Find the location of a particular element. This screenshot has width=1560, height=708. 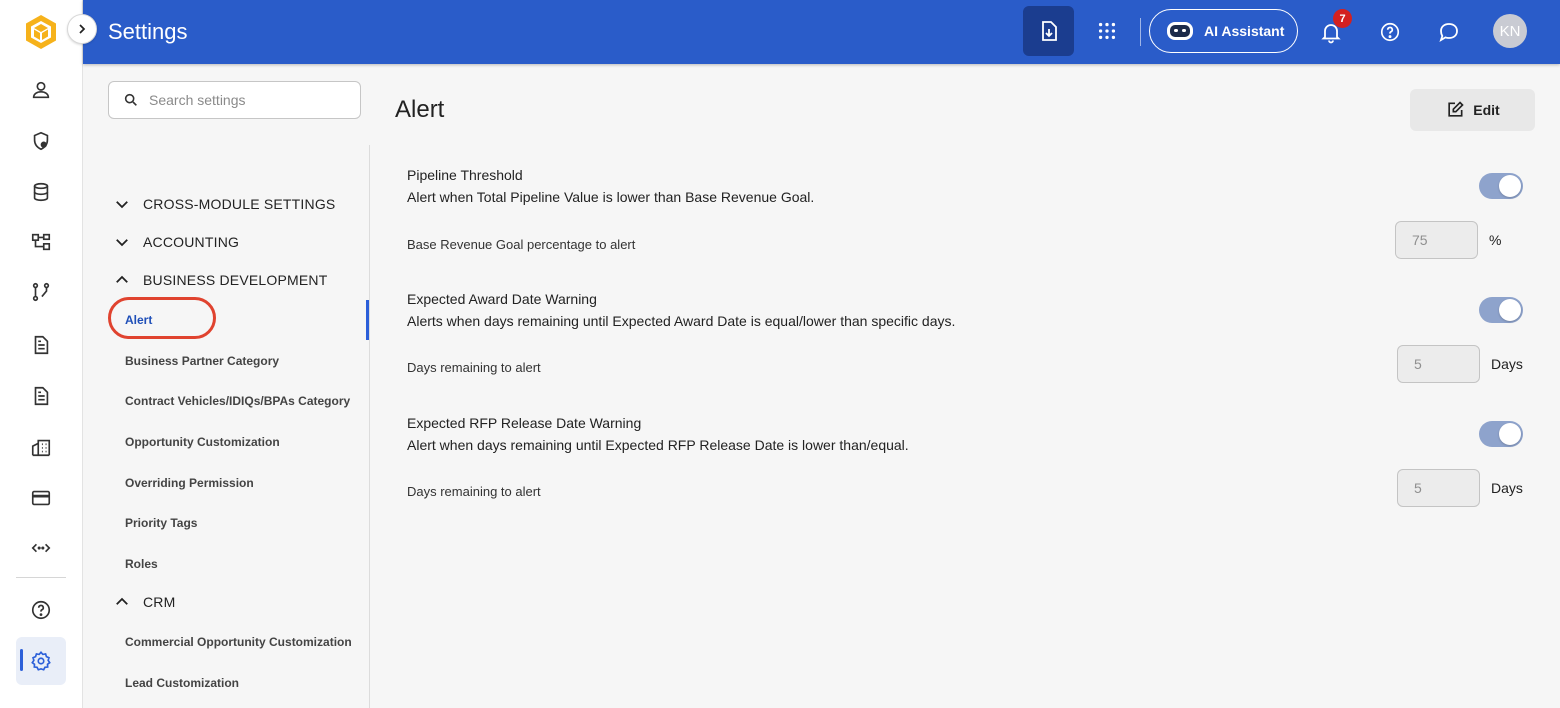

app-logo-icon is located at coordinates (41, 32).